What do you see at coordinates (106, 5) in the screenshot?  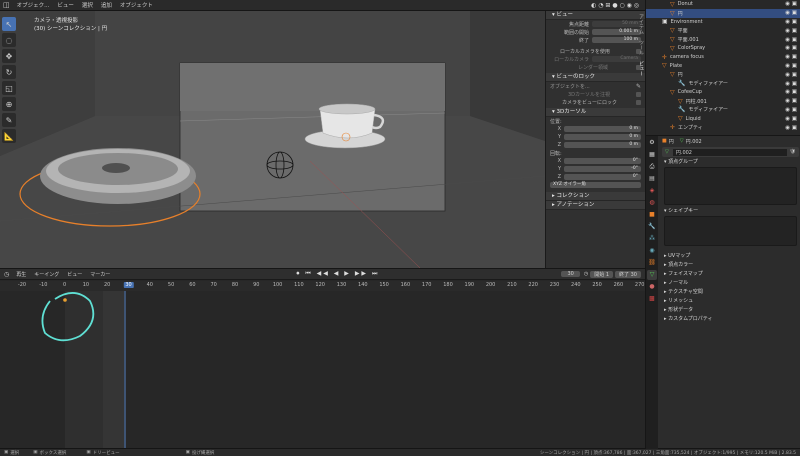 I see `menu-add: 追加` at bounding box center [106, 5].